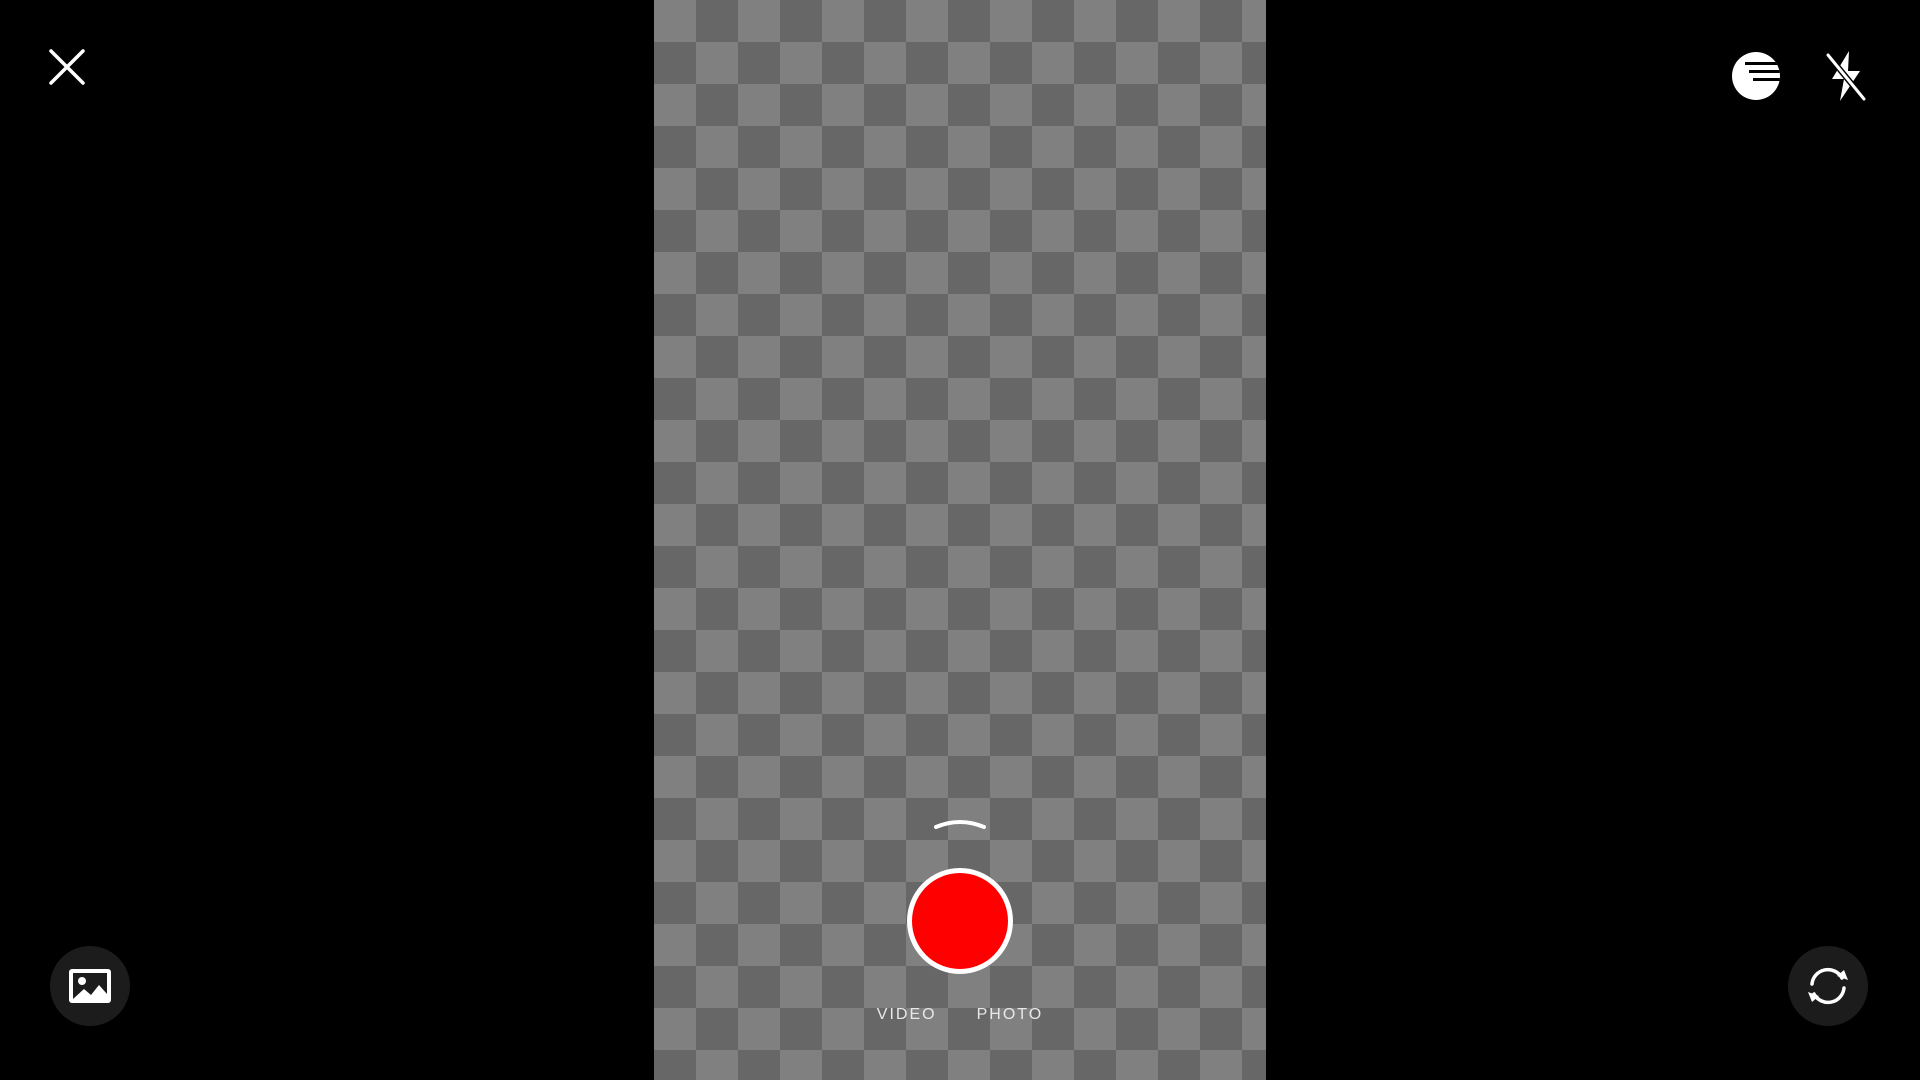 Image resolution: width=1920 pixels, height=1080 pixels. What do you see at coordinates (907, 1018) in the screenshot?
I see `mode-video: VIDEO` at bounding box center [907, 1018].